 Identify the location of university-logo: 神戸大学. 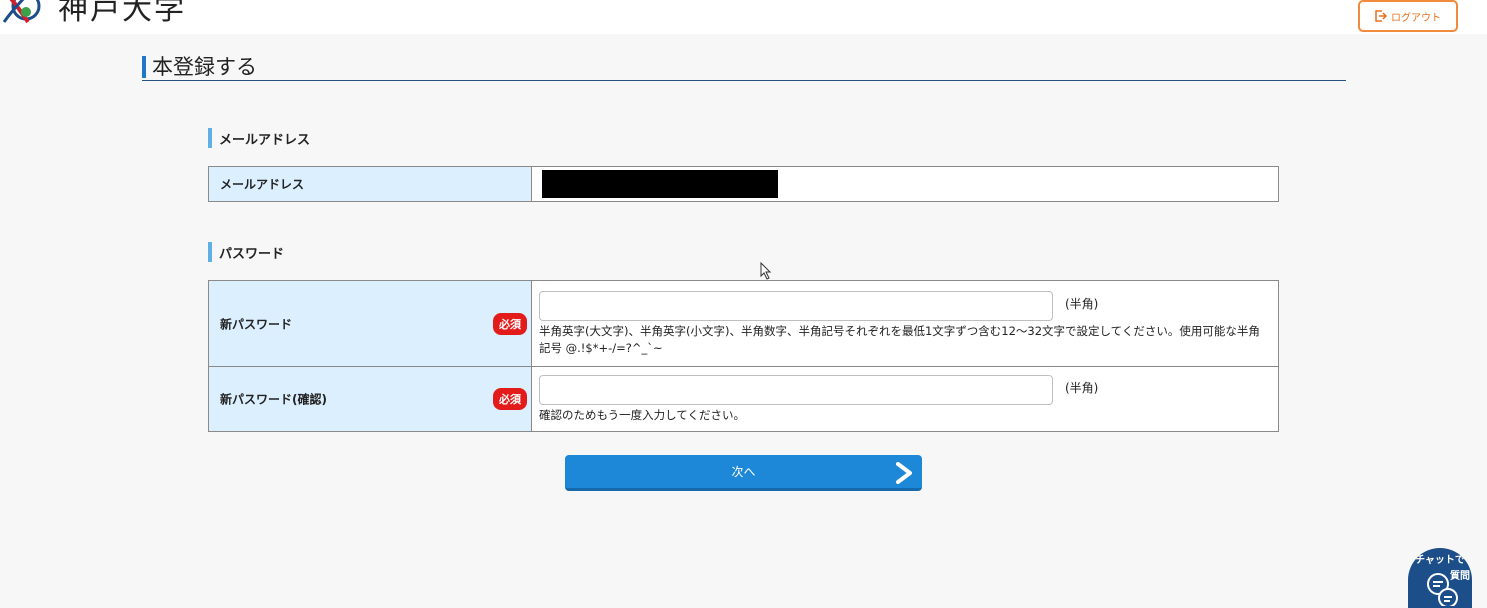
(93, 13).